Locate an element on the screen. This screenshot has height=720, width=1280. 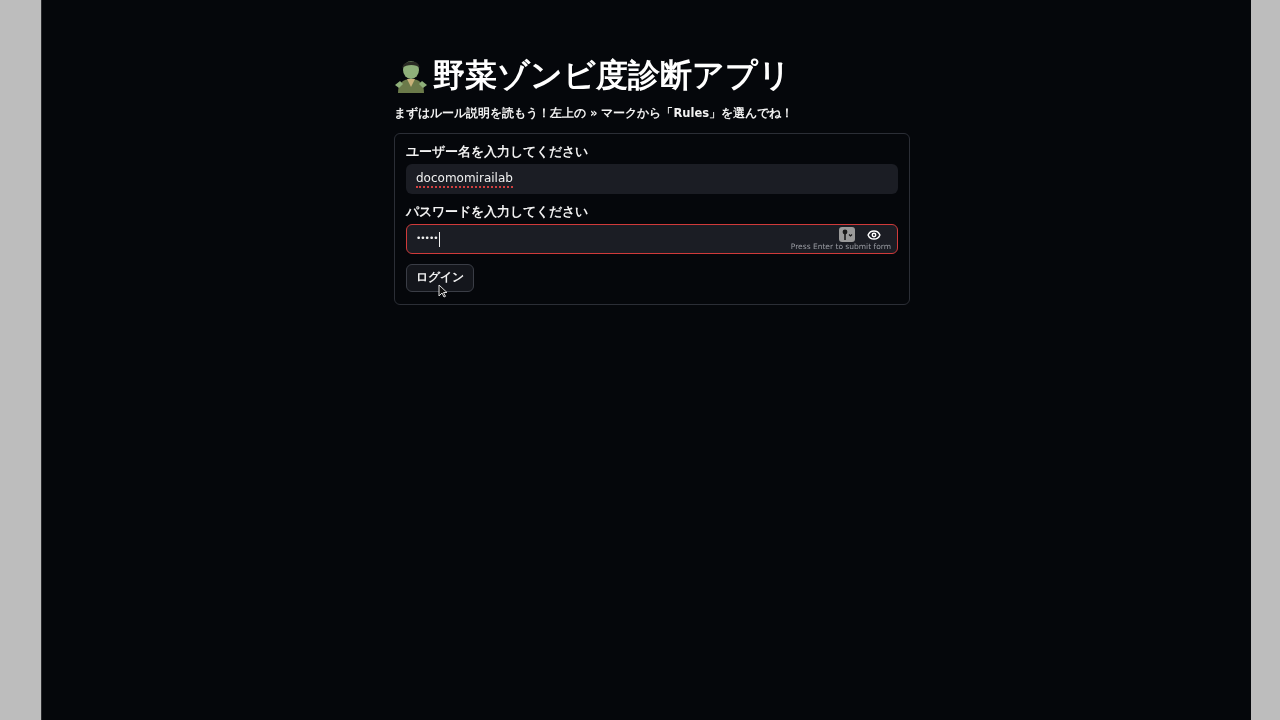
page-title: 野菜ゾンビ度診断アプリ is located at coordinates (612, 75).